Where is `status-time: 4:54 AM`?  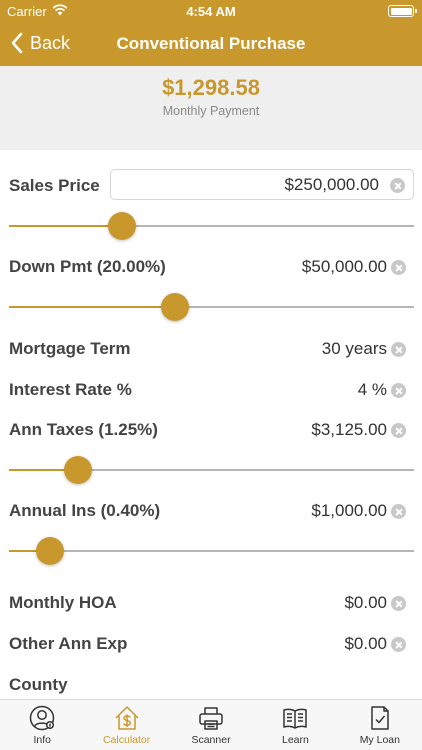 status-time: 4:54 AM is located at coordinates (211, 11).